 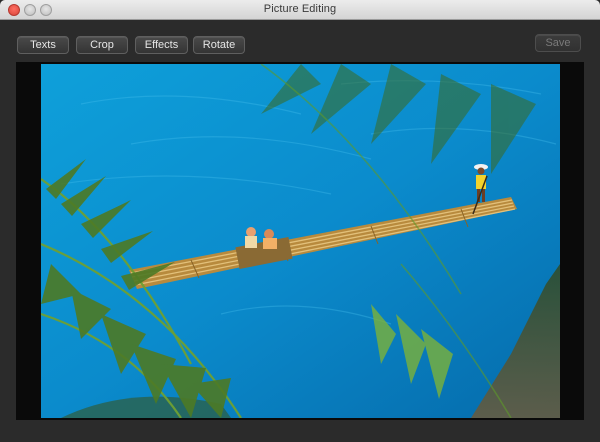 What do you see at coordinates (558, 43) in the screenshot?
I see `save-button: Save` at bounding box center [558, 43].